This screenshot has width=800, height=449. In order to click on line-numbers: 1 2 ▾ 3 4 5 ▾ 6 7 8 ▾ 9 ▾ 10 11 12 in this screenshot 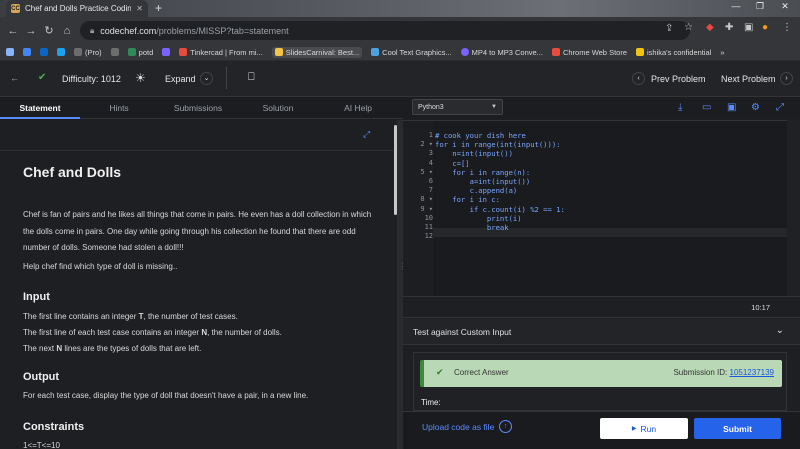, I will do `click(422, 186)`.